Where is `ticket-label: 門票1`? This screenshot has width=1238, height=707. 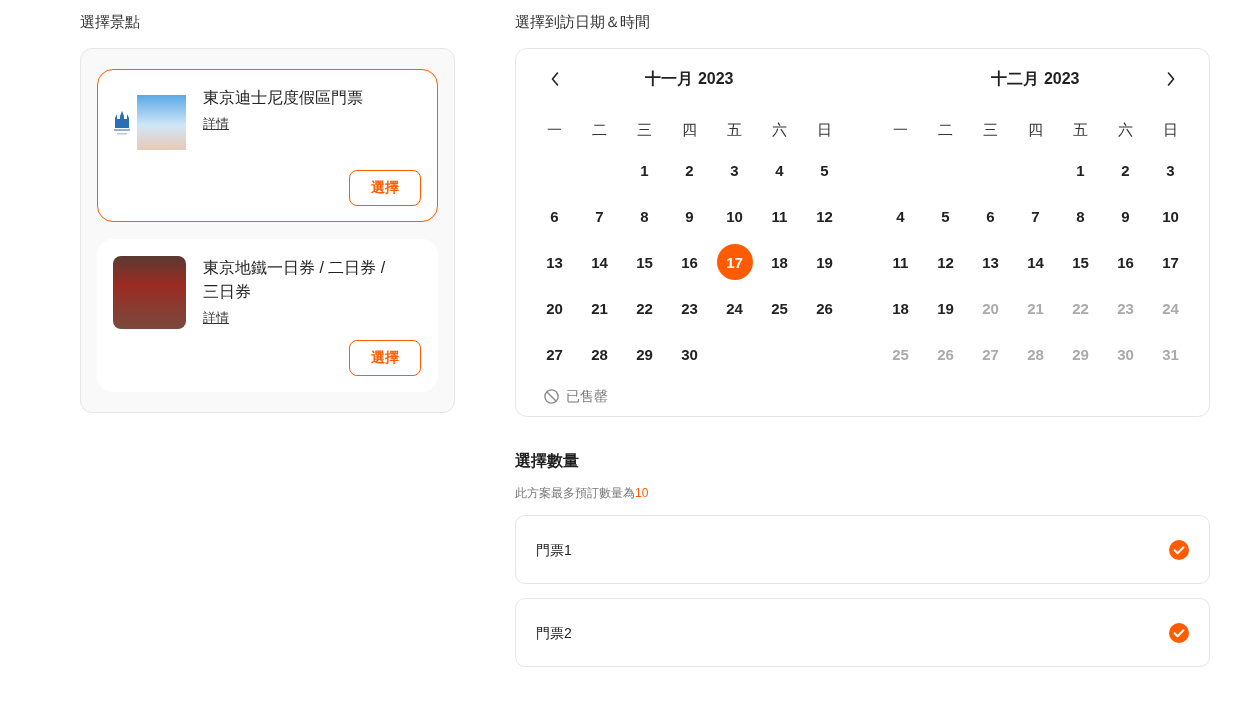 ticket-label: 門票1 is located at coordinates (554, 549).